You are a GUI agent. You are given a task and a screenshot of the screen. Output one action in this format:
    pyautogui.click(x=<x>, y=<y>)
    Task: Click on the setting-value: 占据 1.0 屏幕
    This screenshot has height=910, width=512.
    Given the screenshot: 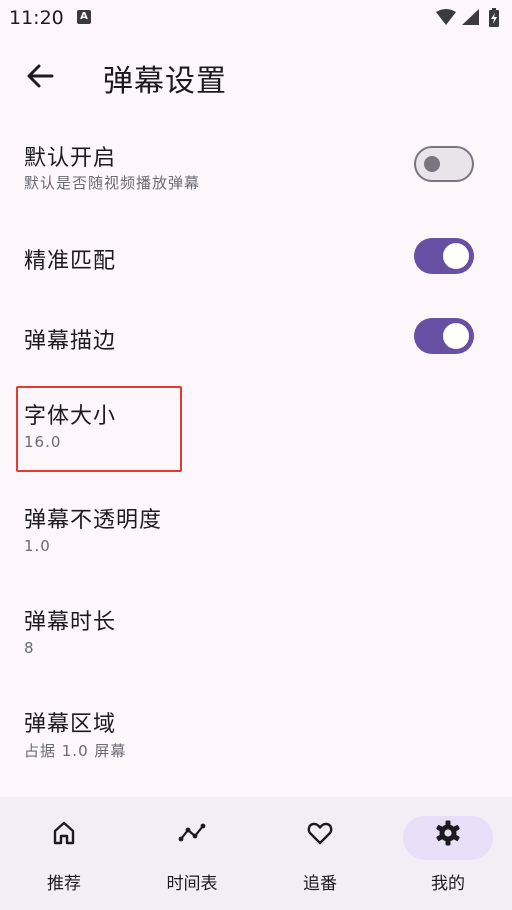 What is the action you would take?
    pyautogui.click(x=75, y=751)
    